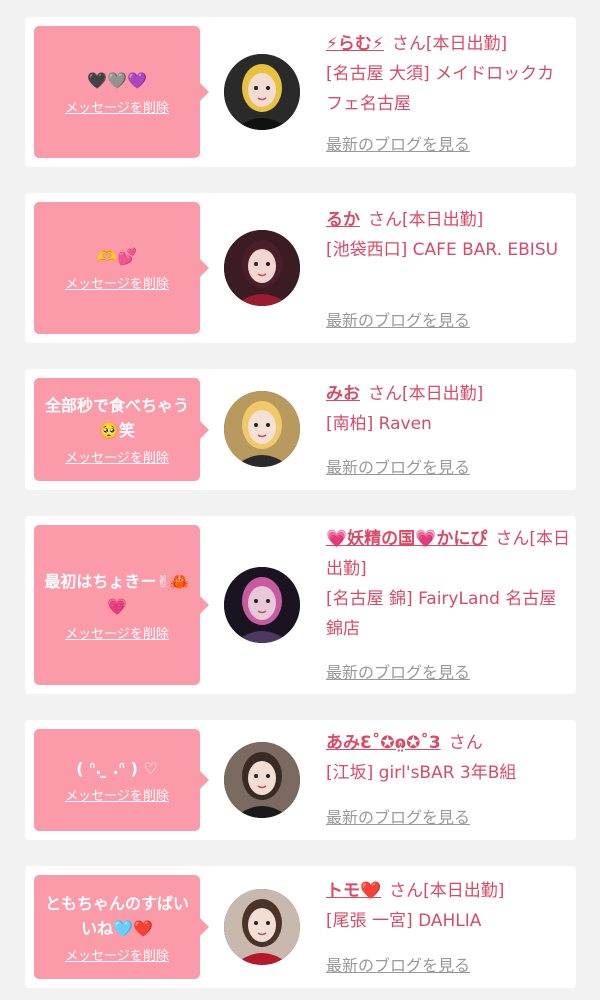 The image size is (600, 1000). I want to click on shop-name: [南柏] Raven, so click(379, 424).